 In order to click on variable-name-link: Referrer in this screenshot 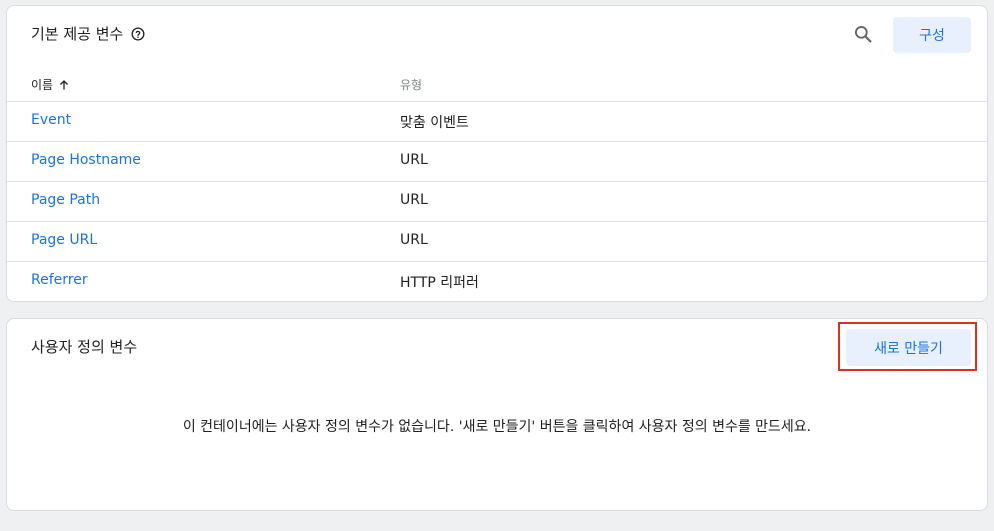, I will do `click(59, 280)`.